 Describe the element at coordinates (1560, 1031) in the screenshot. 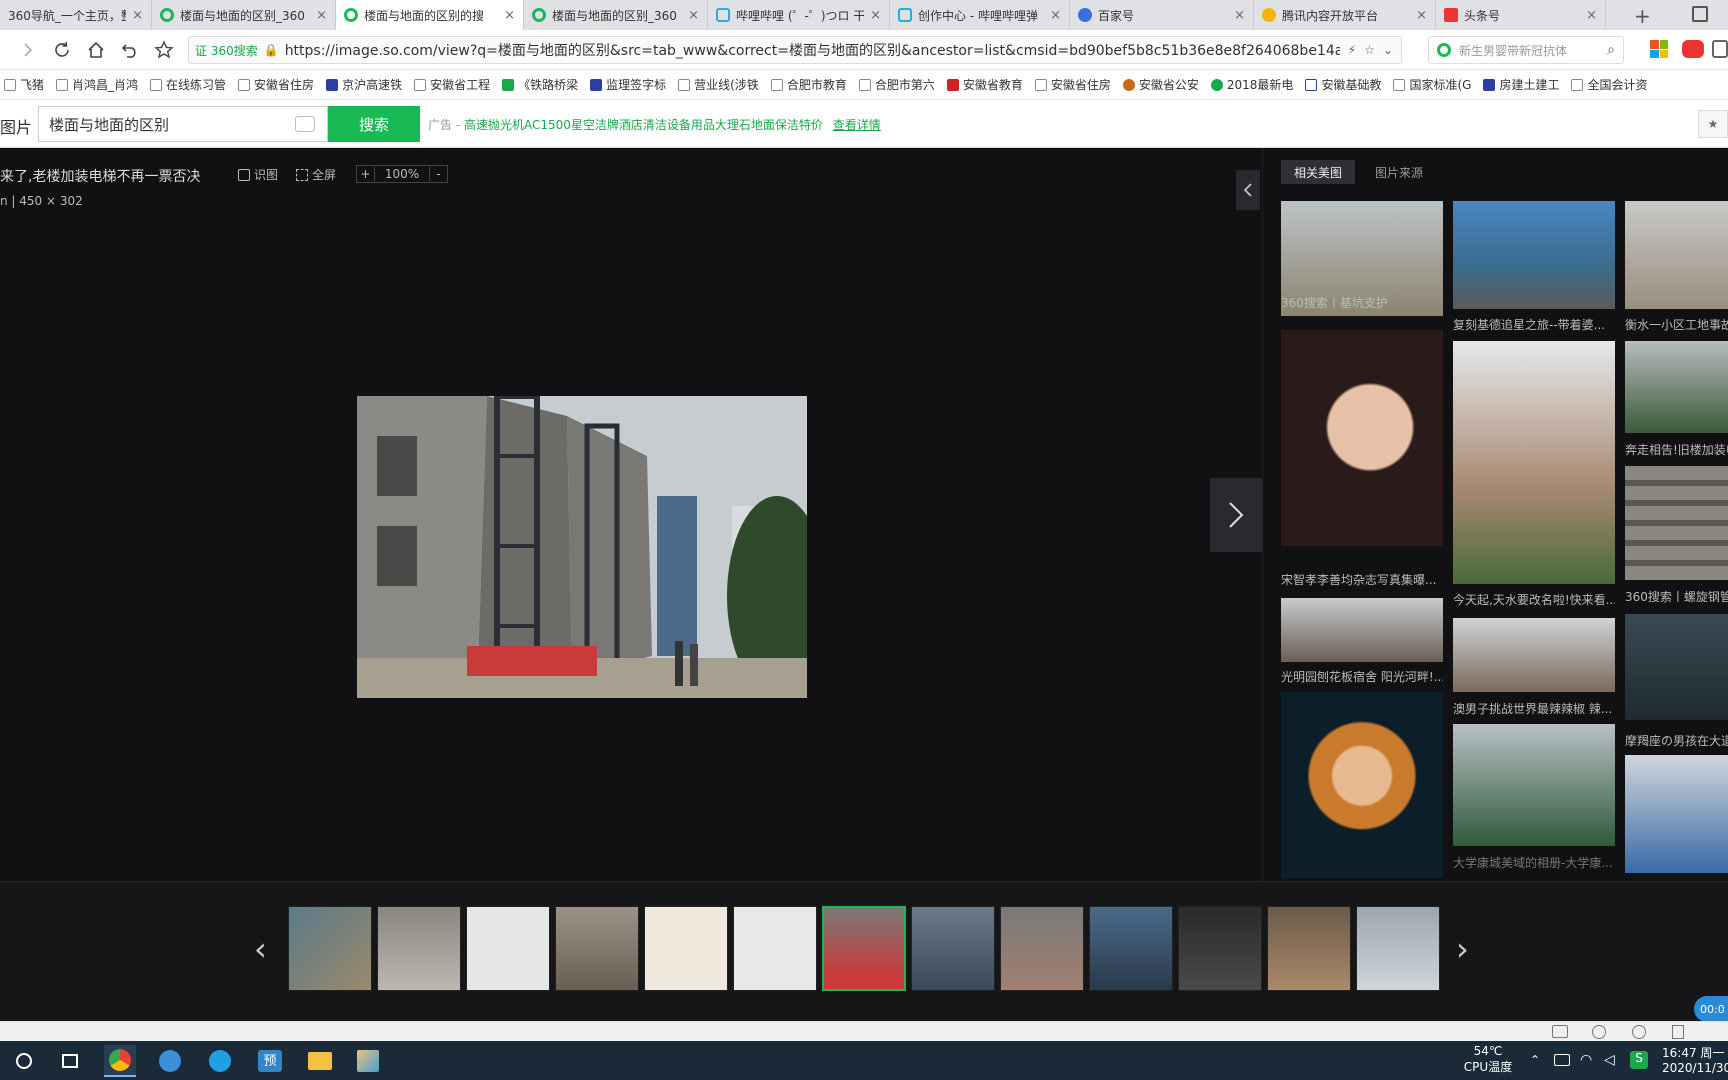

I see `image-icon` at that location.